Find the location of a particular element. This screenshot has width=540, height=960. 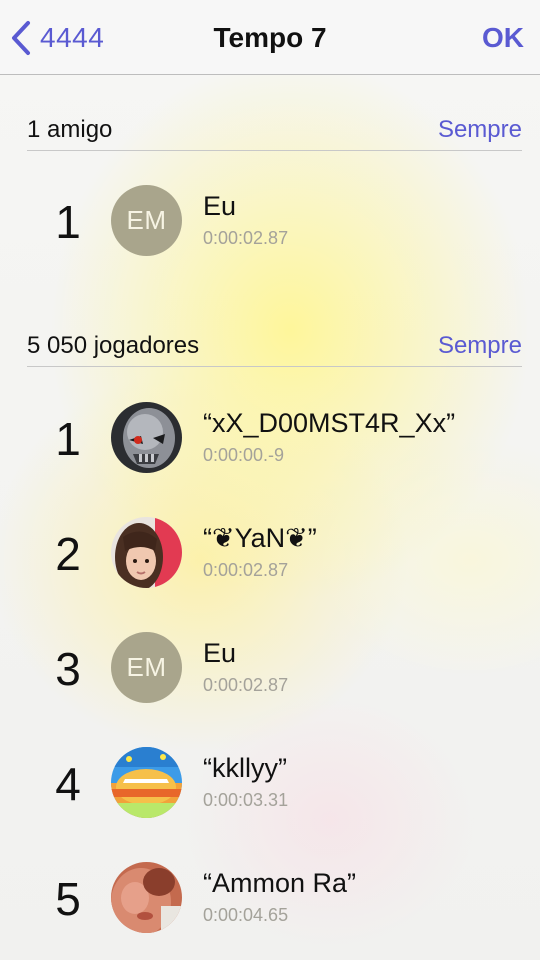

rank-number: 3 is located at coordinates (68, 669).